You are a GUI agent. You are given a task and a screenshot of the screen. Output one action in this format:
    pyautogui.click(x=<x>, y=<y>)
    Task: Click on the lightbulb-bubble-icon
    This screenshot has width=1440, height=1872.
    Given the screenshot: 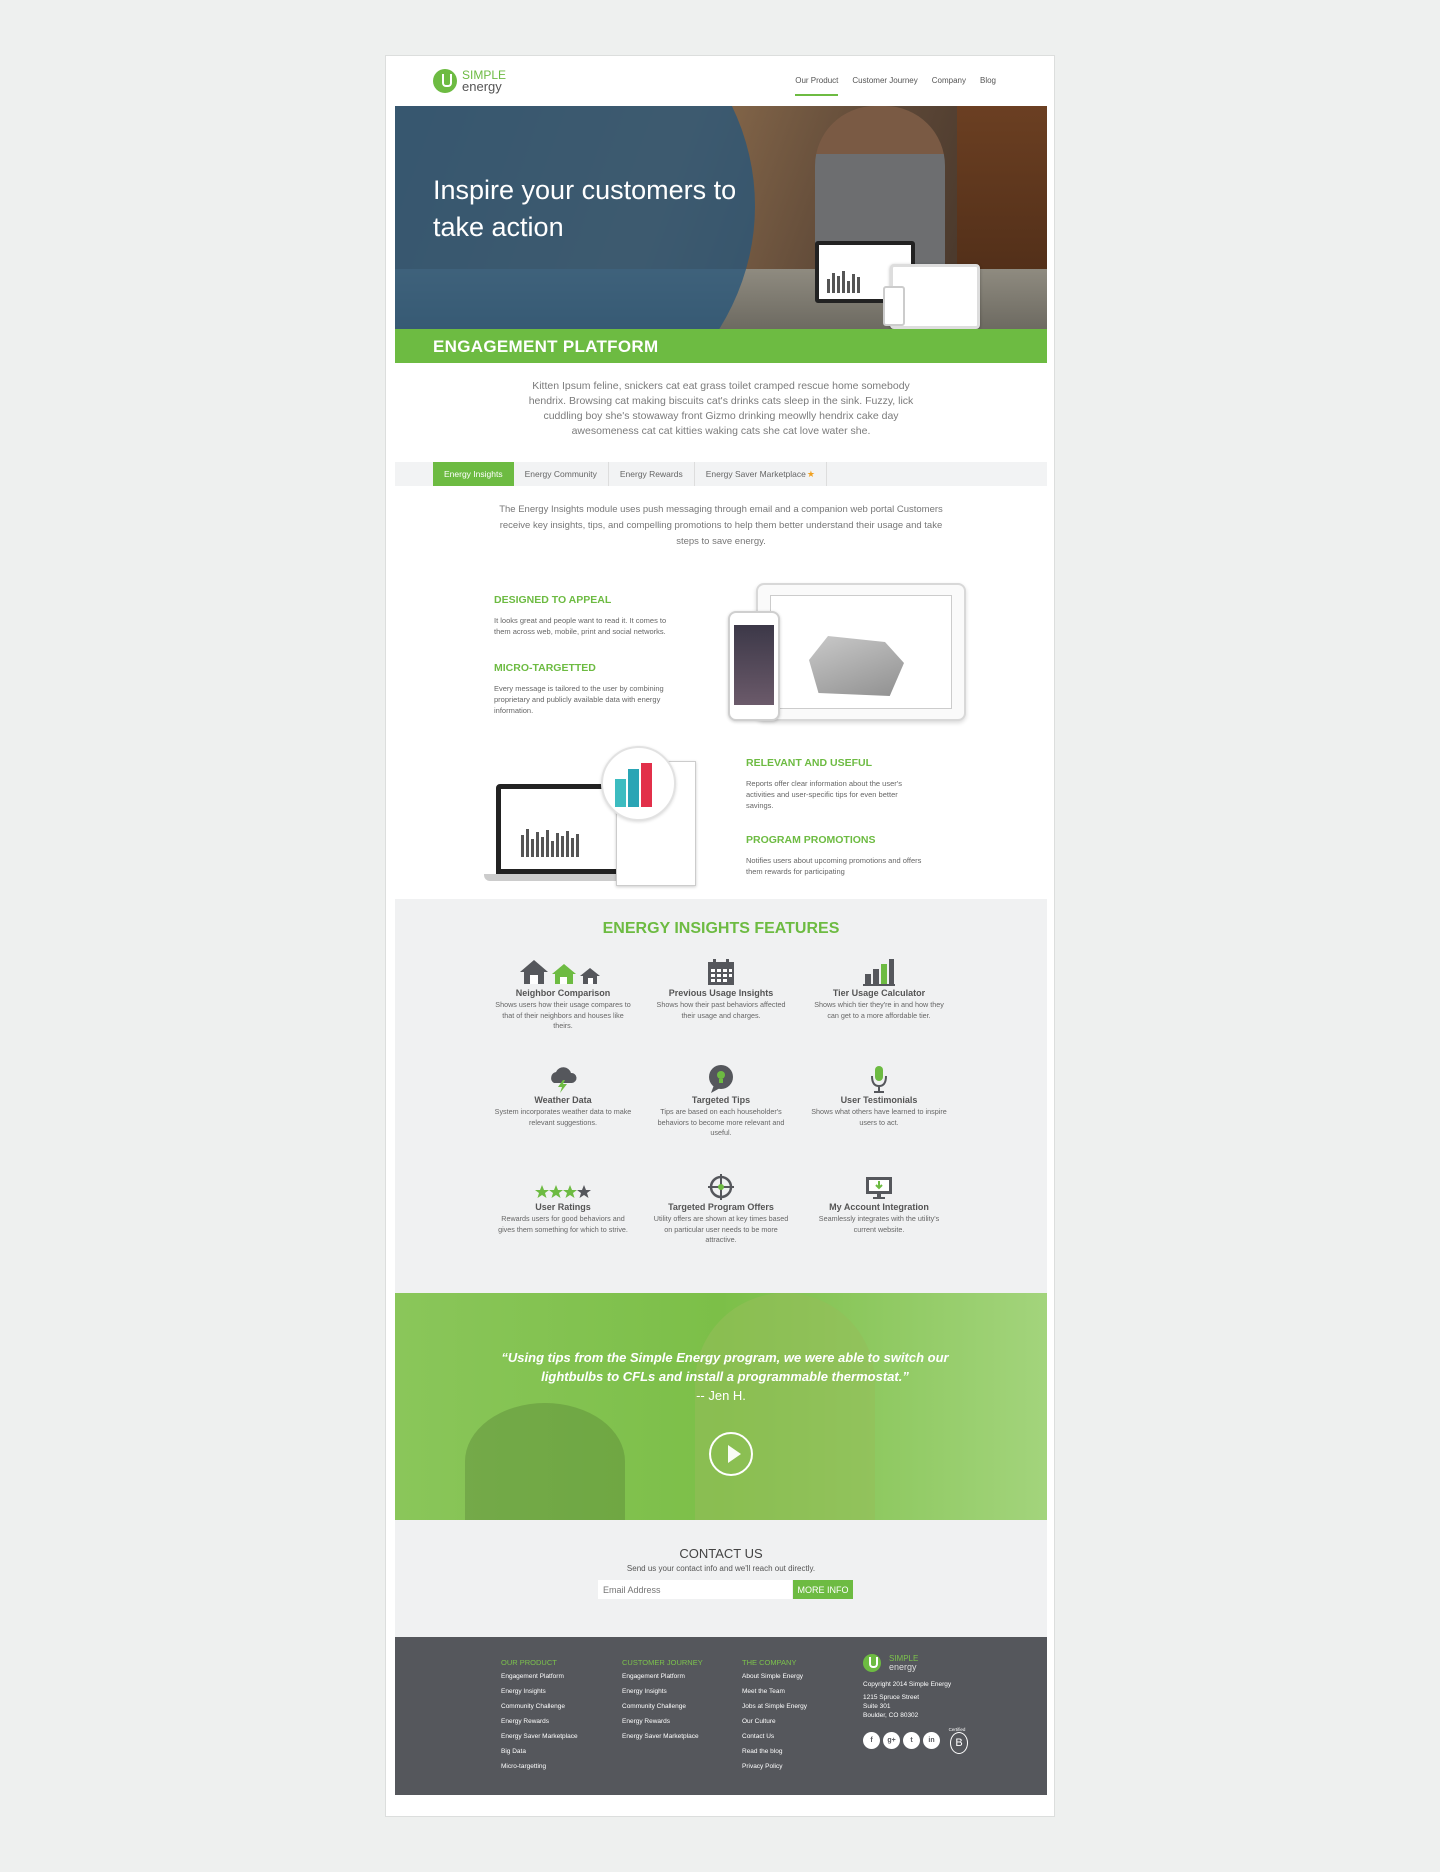 What is the action you would take?
    pyautogui.click(x=721, y=1078)
    